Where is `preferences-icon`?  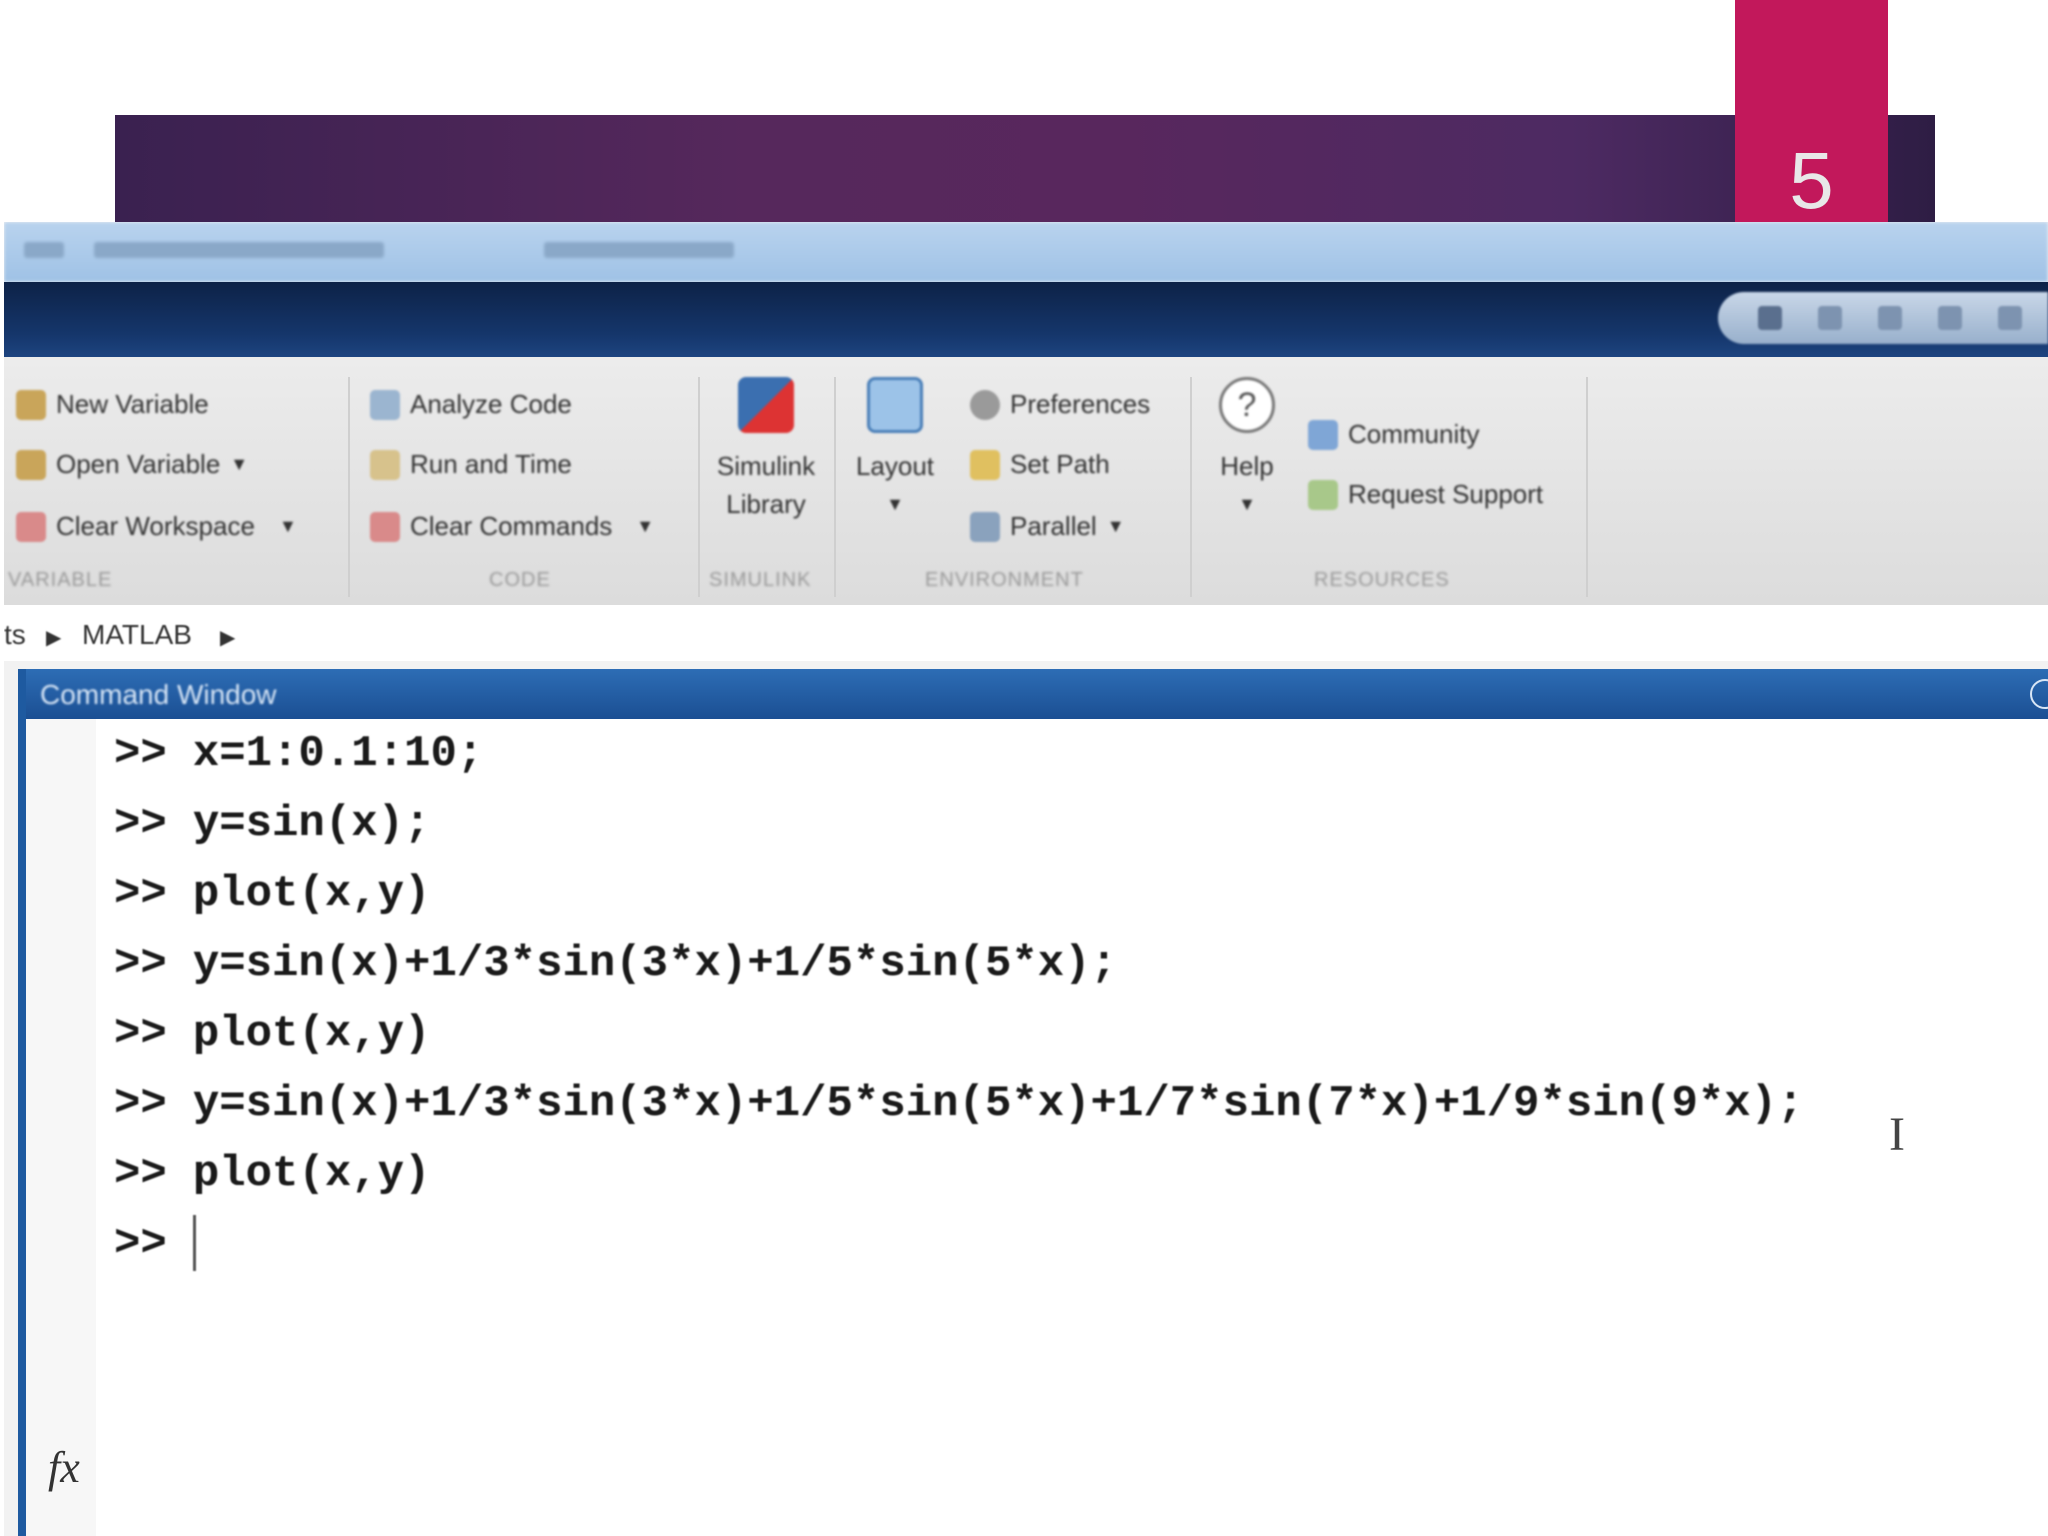
preferences-icon is located at coordinates (985, 404).